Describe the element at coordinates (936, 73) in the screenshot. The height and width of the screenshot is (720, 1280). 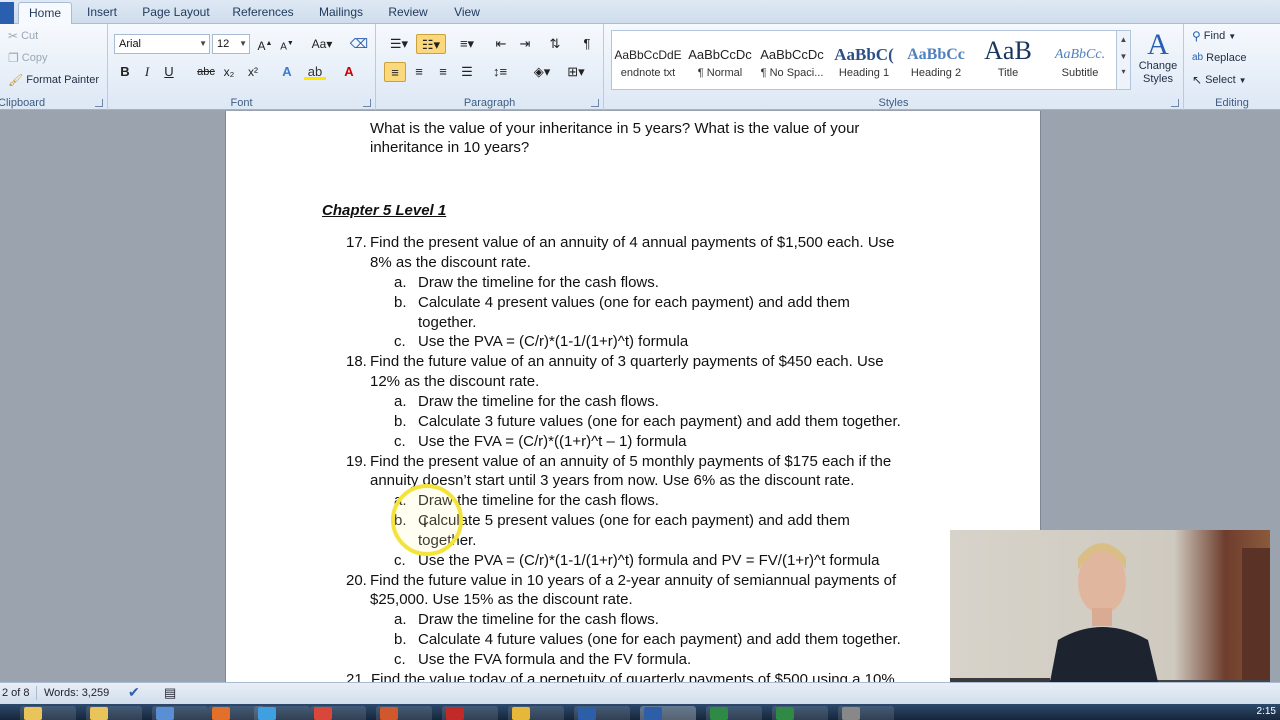
I see `style-name: Heading 2` at that location.